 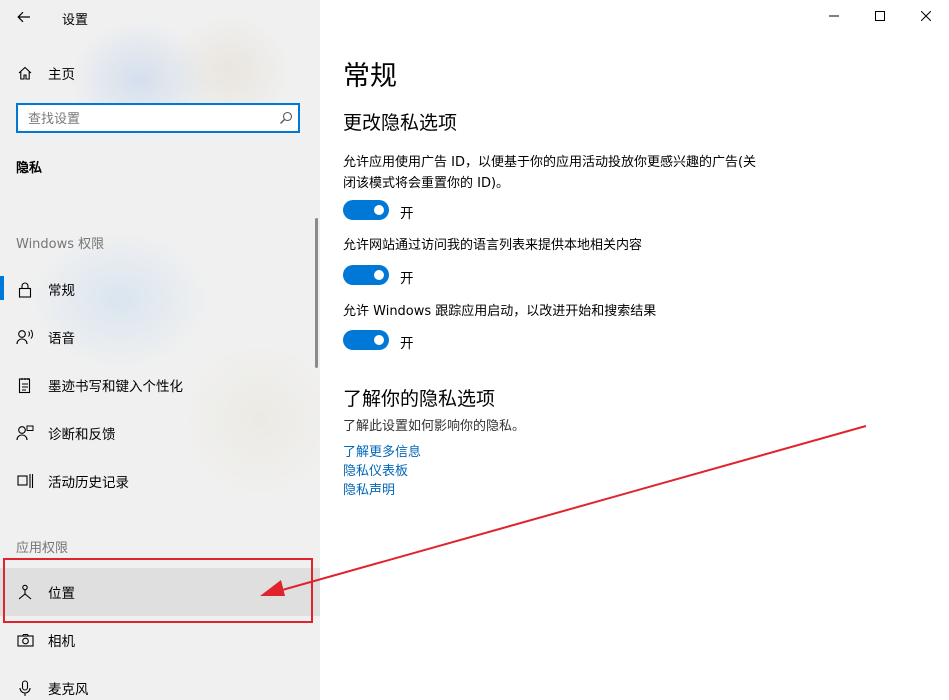 I want to click on feedback-person-icon, so click(x=25, y=433).